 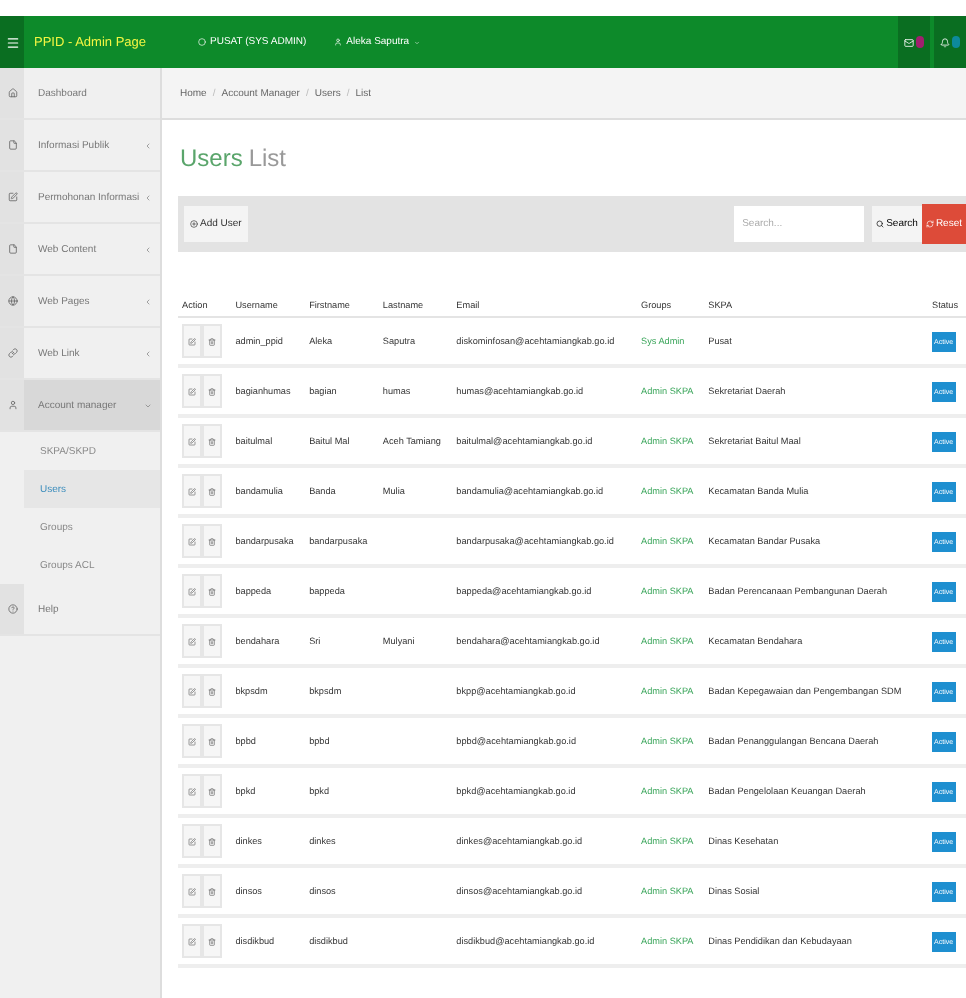 What do you see at coordinates (338, 42) in the screenshot?
I see `user-icon` at bounding box center [338, 42].